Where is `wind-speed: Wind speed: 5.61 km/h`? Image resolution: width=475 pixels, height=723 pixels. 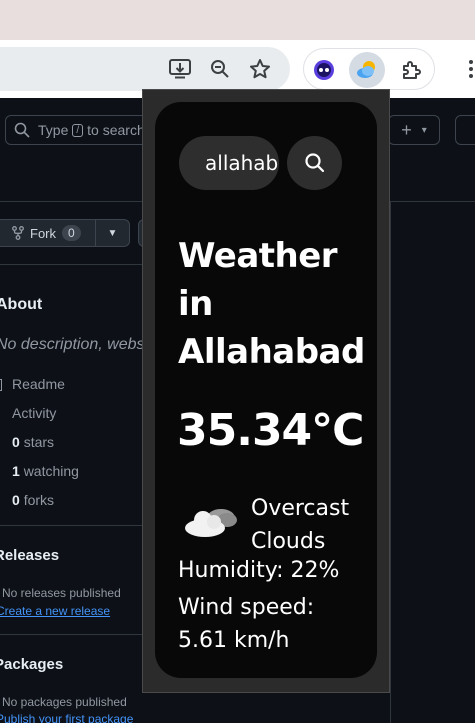
wind-speed: Wind speed: 5.61 km/h is located at coordinates (246, 624).